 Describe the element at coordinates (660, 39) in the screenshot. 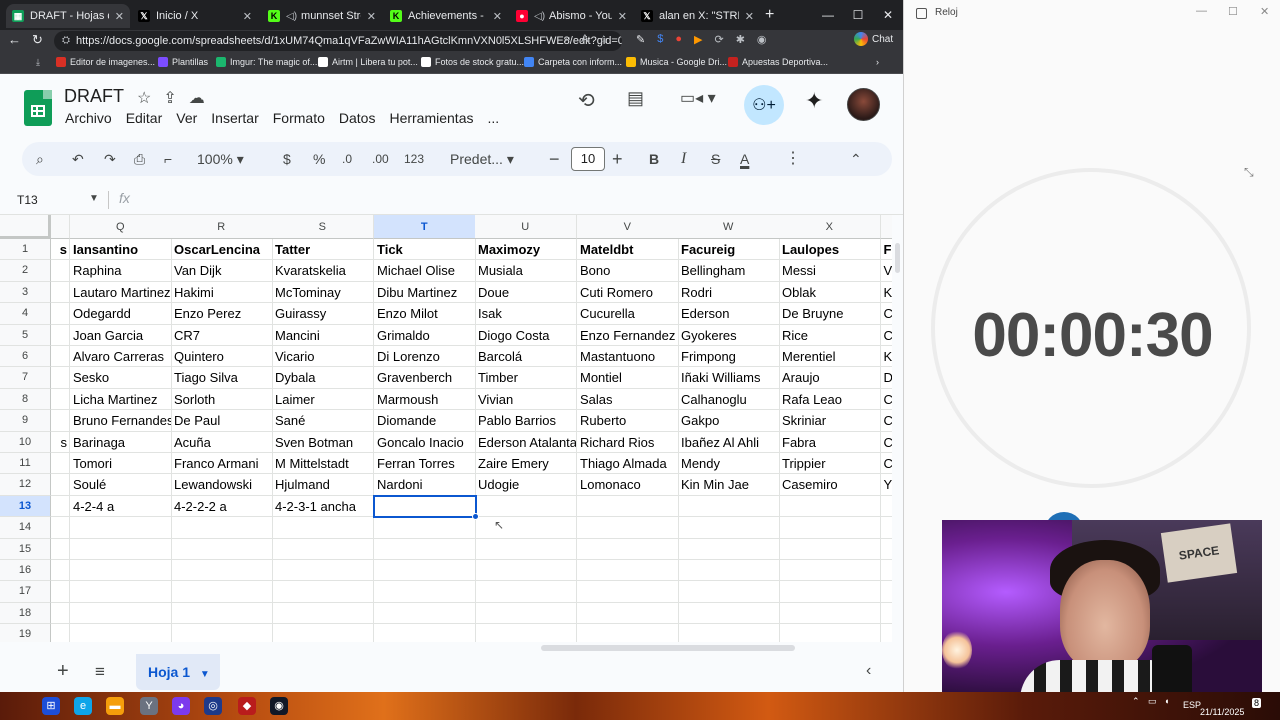

I see `dollar-extension-icon: $` at that location.